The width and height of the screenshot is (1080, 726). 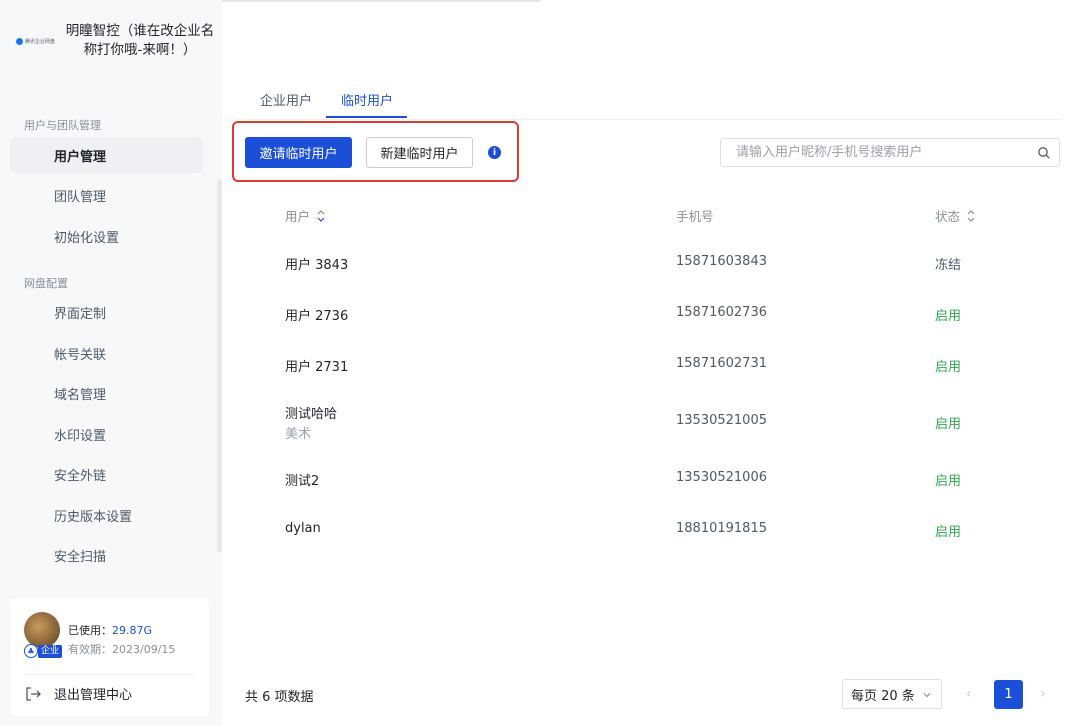 I want to click on column-header-phone: 手机号, so click(x=695, y=215).